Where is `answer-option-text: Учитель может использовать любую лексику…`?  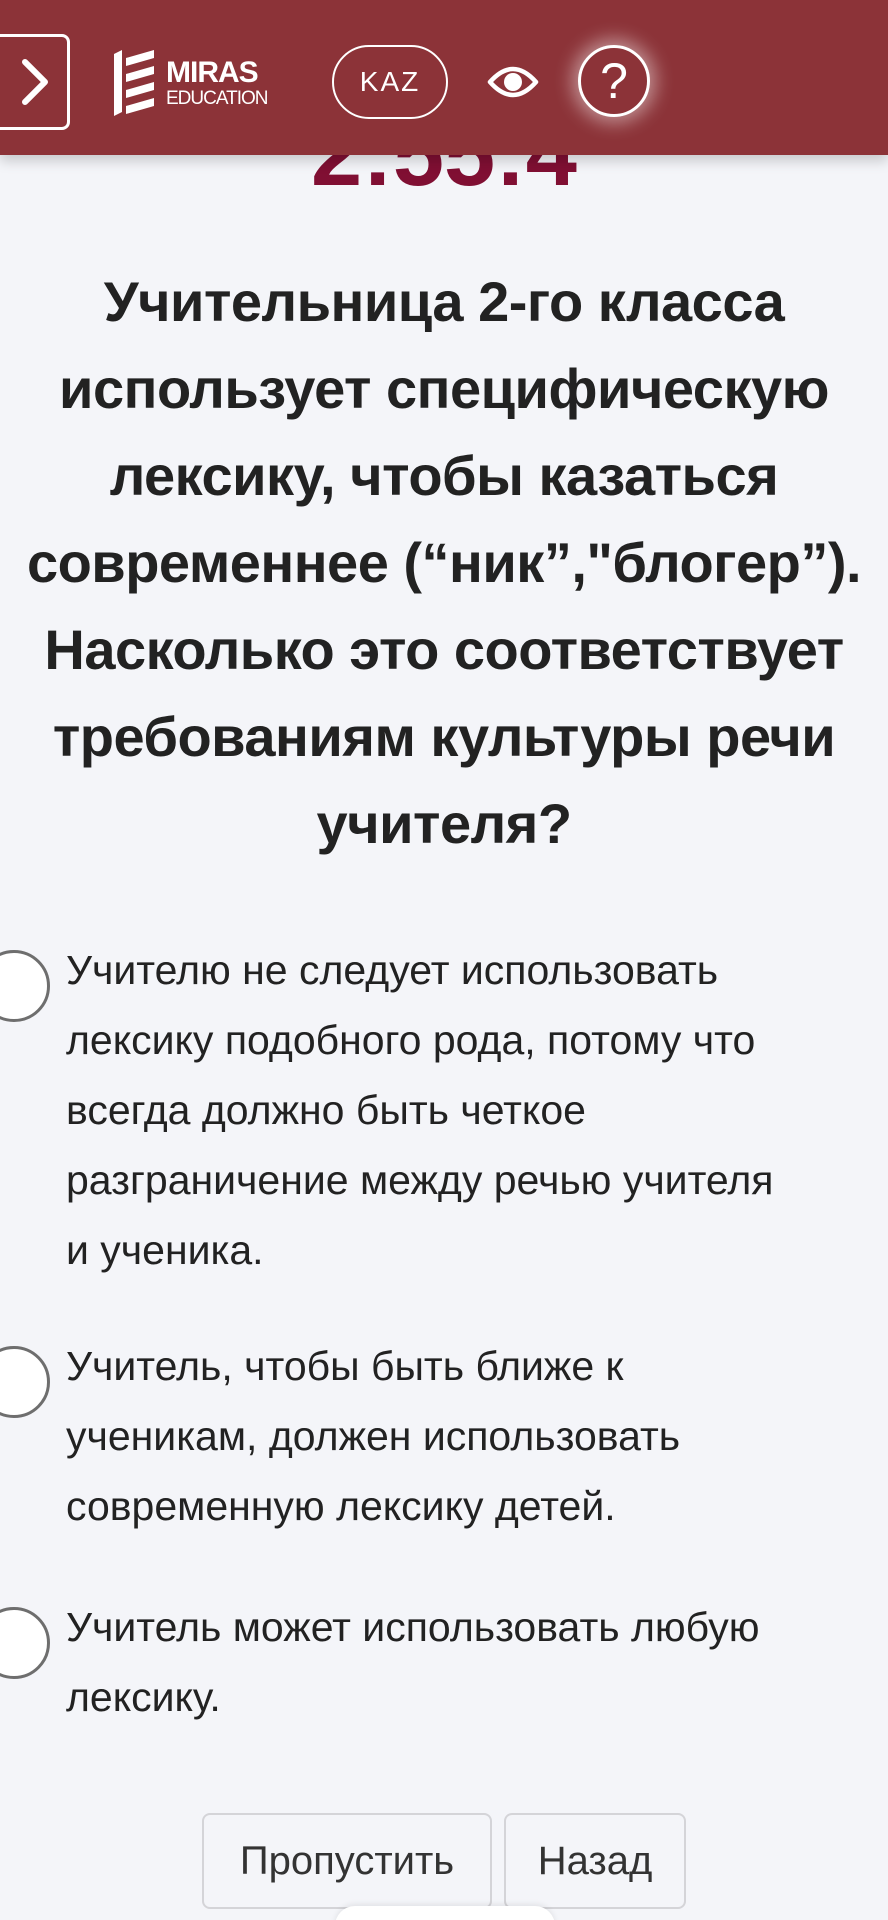 answer-option-text: Учитель может использовать любую лексику… is located at coordinates (413, 1662).